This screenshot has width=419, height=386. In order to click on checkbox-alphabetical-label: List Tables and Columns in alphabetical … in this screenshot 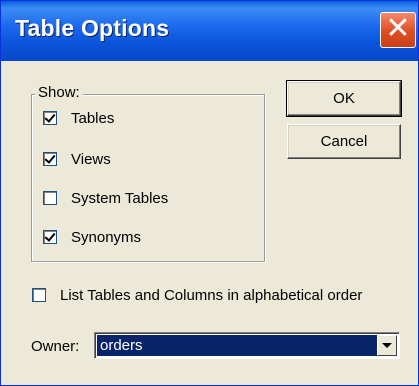, I will do `click(211, 295)`.